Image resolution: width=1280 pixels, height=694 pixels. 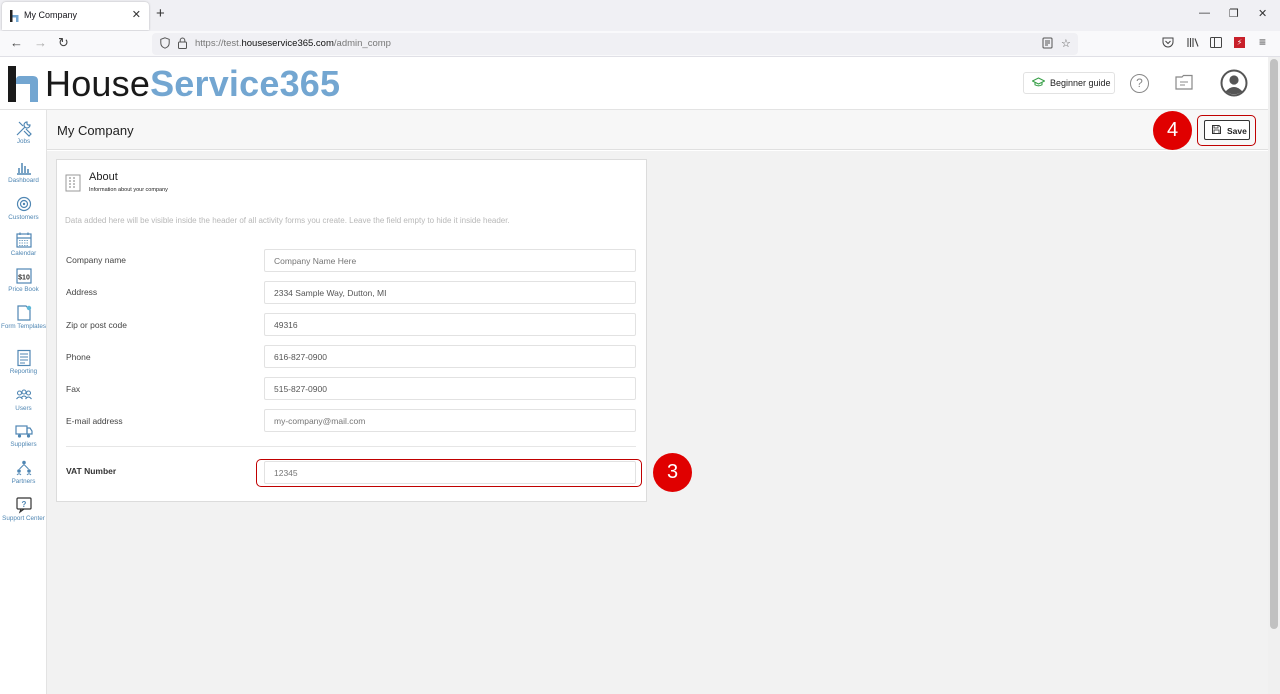 I want to click on step-4-badge: 4, so click(x=1172, y=130).